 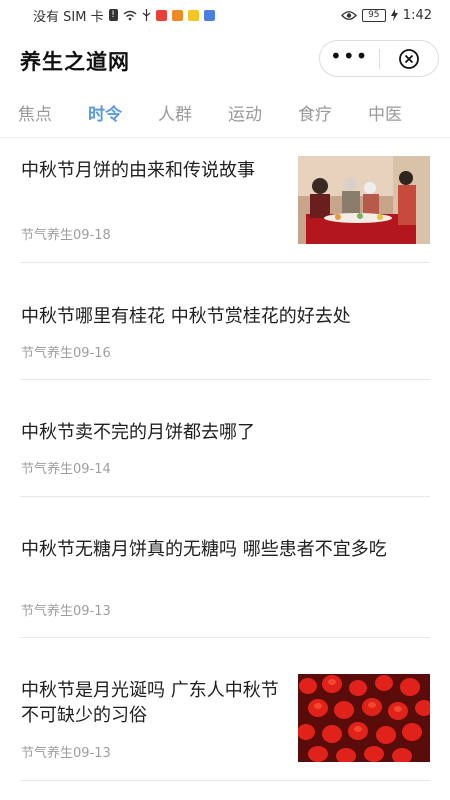 I want to click on article-title: 中秋节是月光诞吗 广东人中秋节不可缺少的习俗, so click(x=150, y=703).